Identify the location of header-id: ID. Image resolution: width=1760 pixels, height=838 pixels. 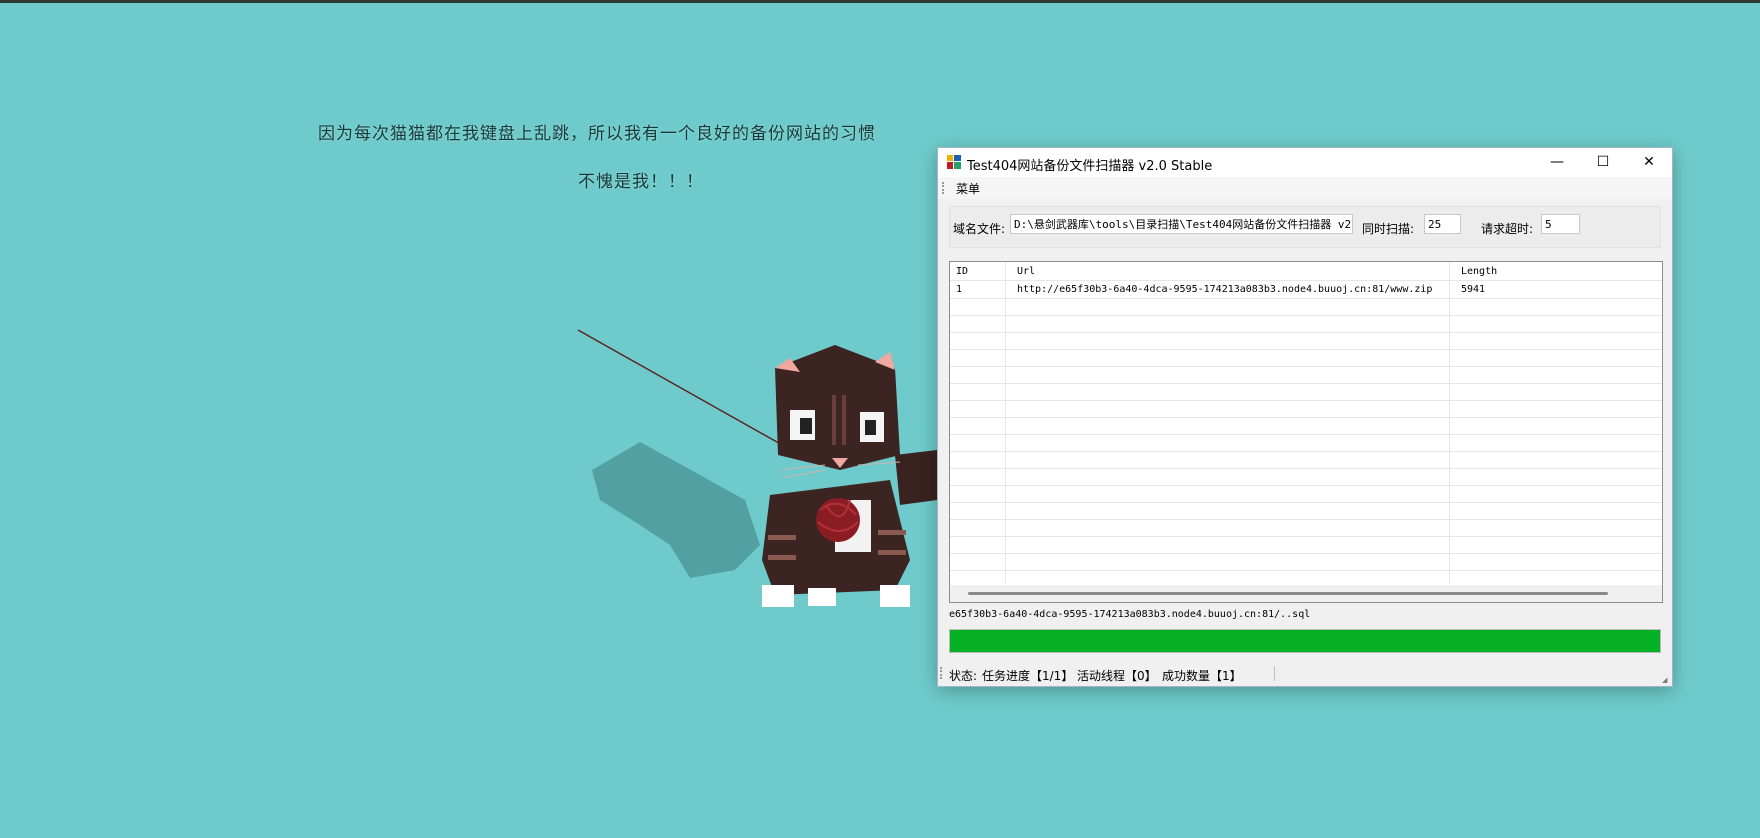
(980, 272).